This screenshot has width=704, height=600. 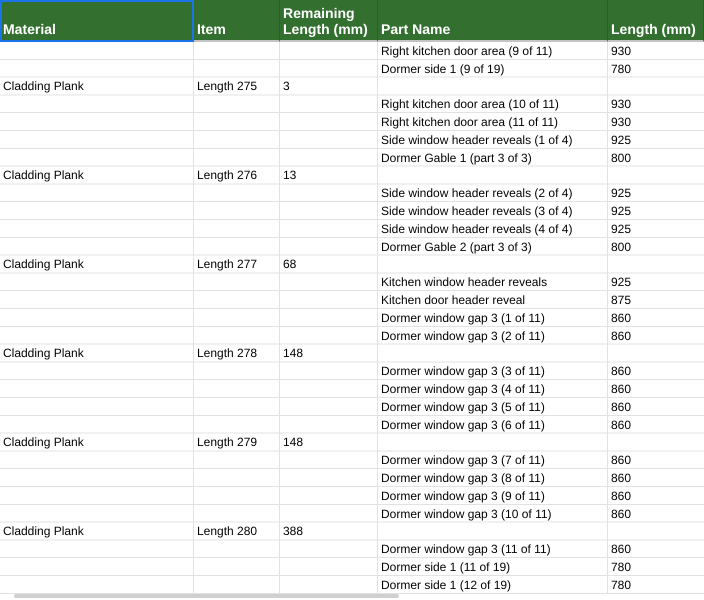 What do you see at coordinates (466, 514) in the screenshot?
I see `table-cell-text: Dormer window gap 3 (10 of 11)` at bounding box center [466, 514].